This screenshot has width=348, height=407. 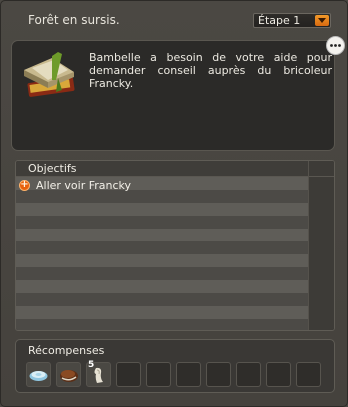 I want to click on rewards-title: Récompenses, so click(x=66, y=350).